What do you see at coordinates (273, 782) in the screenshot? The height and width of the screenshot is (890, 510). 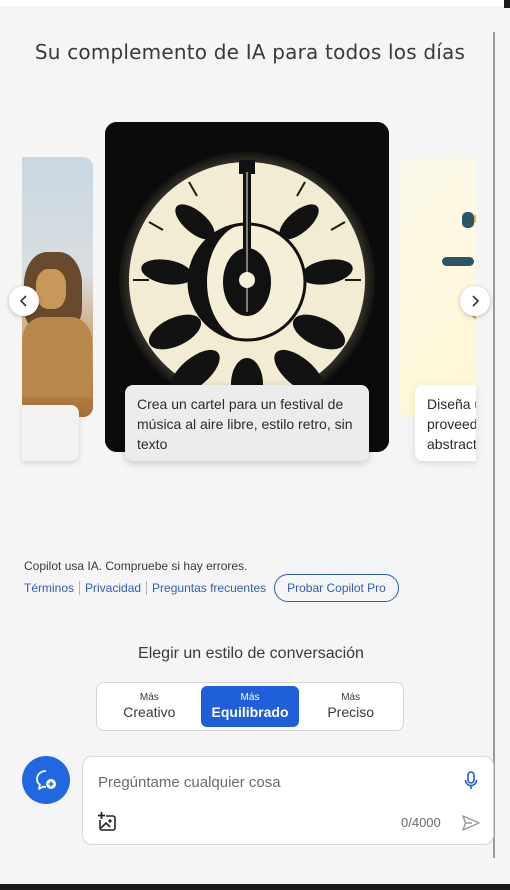 I see `chat-input` at bounding box center [273, 782].